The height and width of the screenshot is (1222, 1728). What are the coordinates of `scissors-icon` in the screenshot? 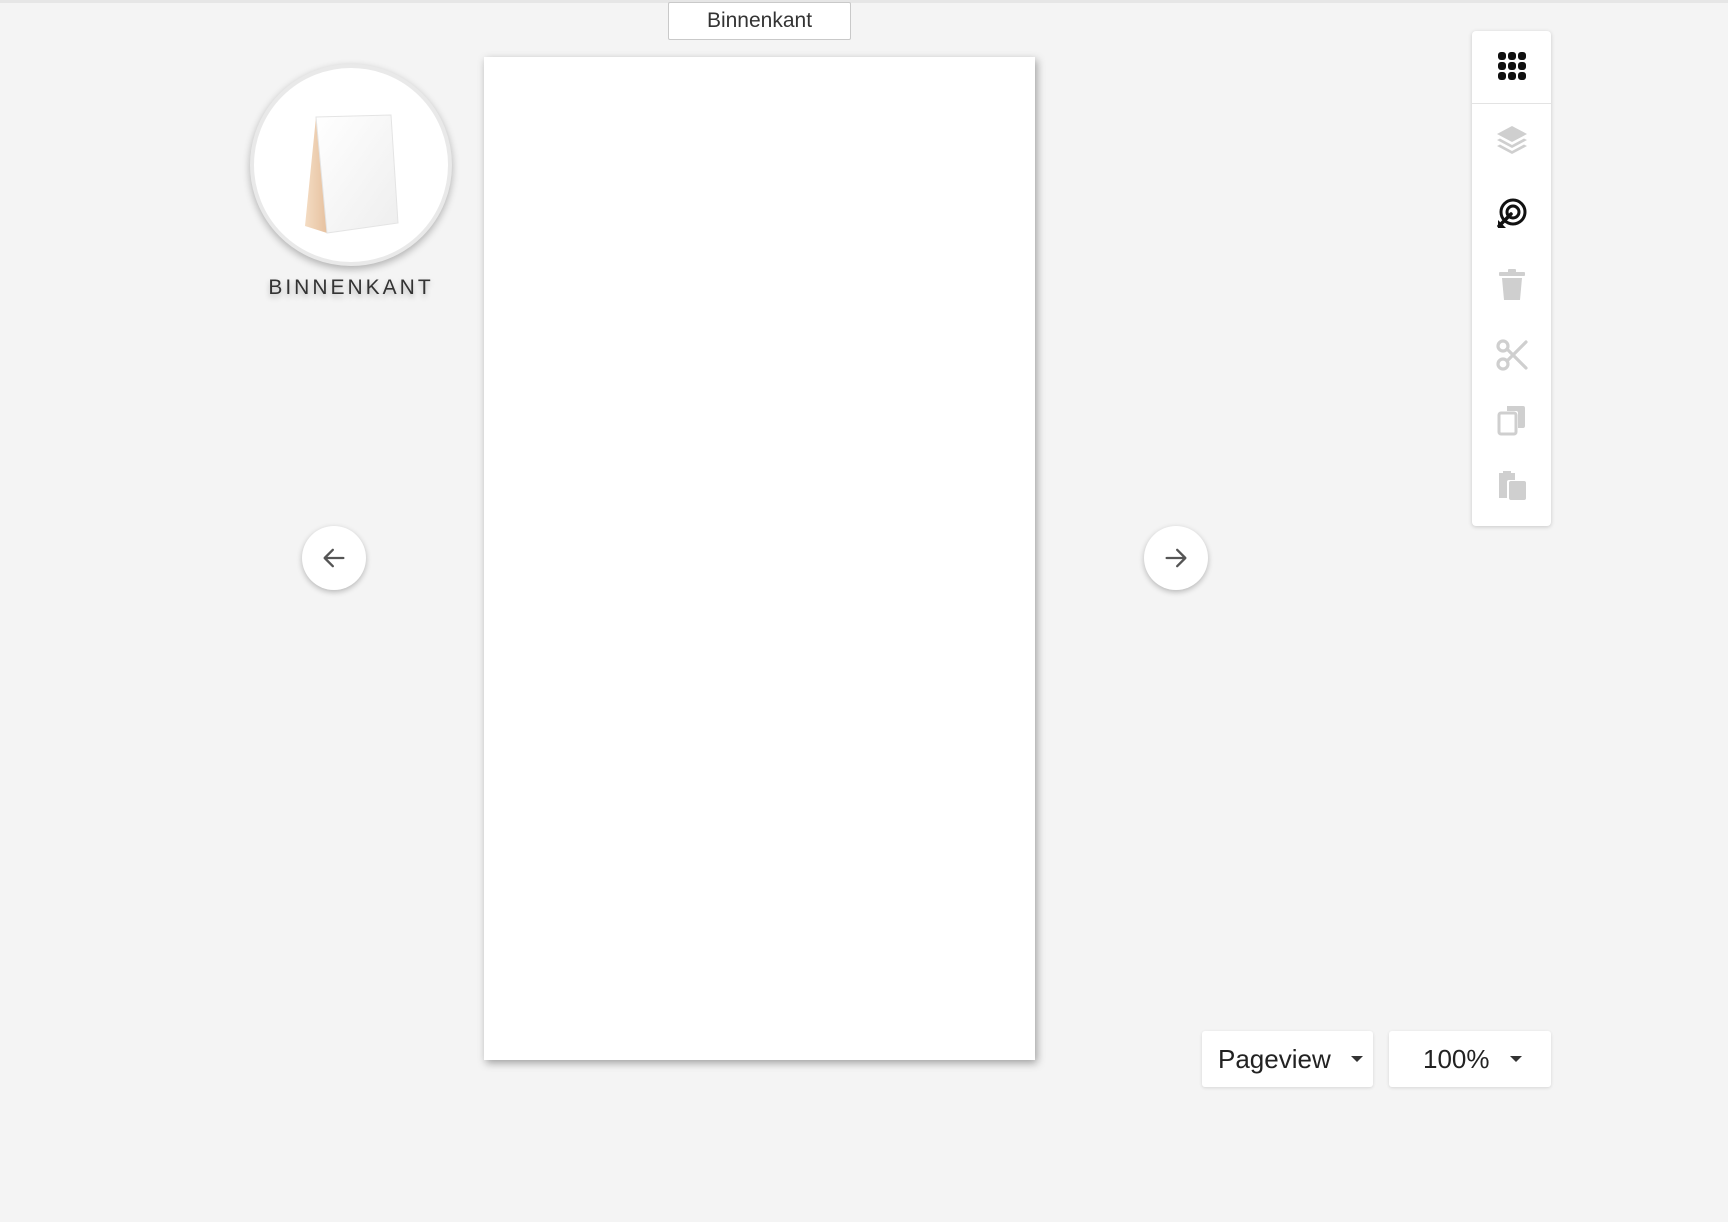 It's located at (1511, 355).